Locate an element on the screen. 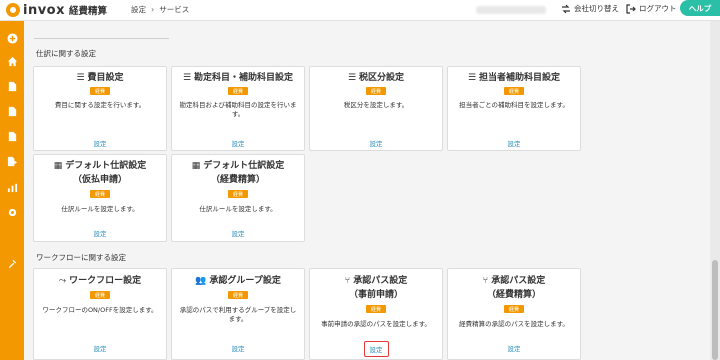 The image size is (720, 360). card-default-journal-advance: ▦ デフォルト仕訳設定 （仮払申請） 経費 仕訳ルールを設定します。 設定 is located at coordinates (100, 198).